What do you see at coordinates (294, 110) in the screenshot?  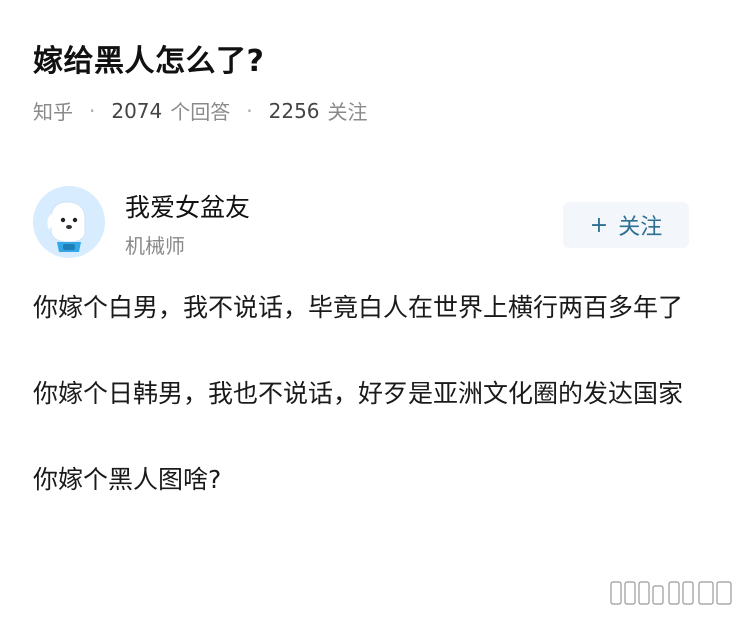 I see `followers-count: 2256` at bounding box center [294, 110].